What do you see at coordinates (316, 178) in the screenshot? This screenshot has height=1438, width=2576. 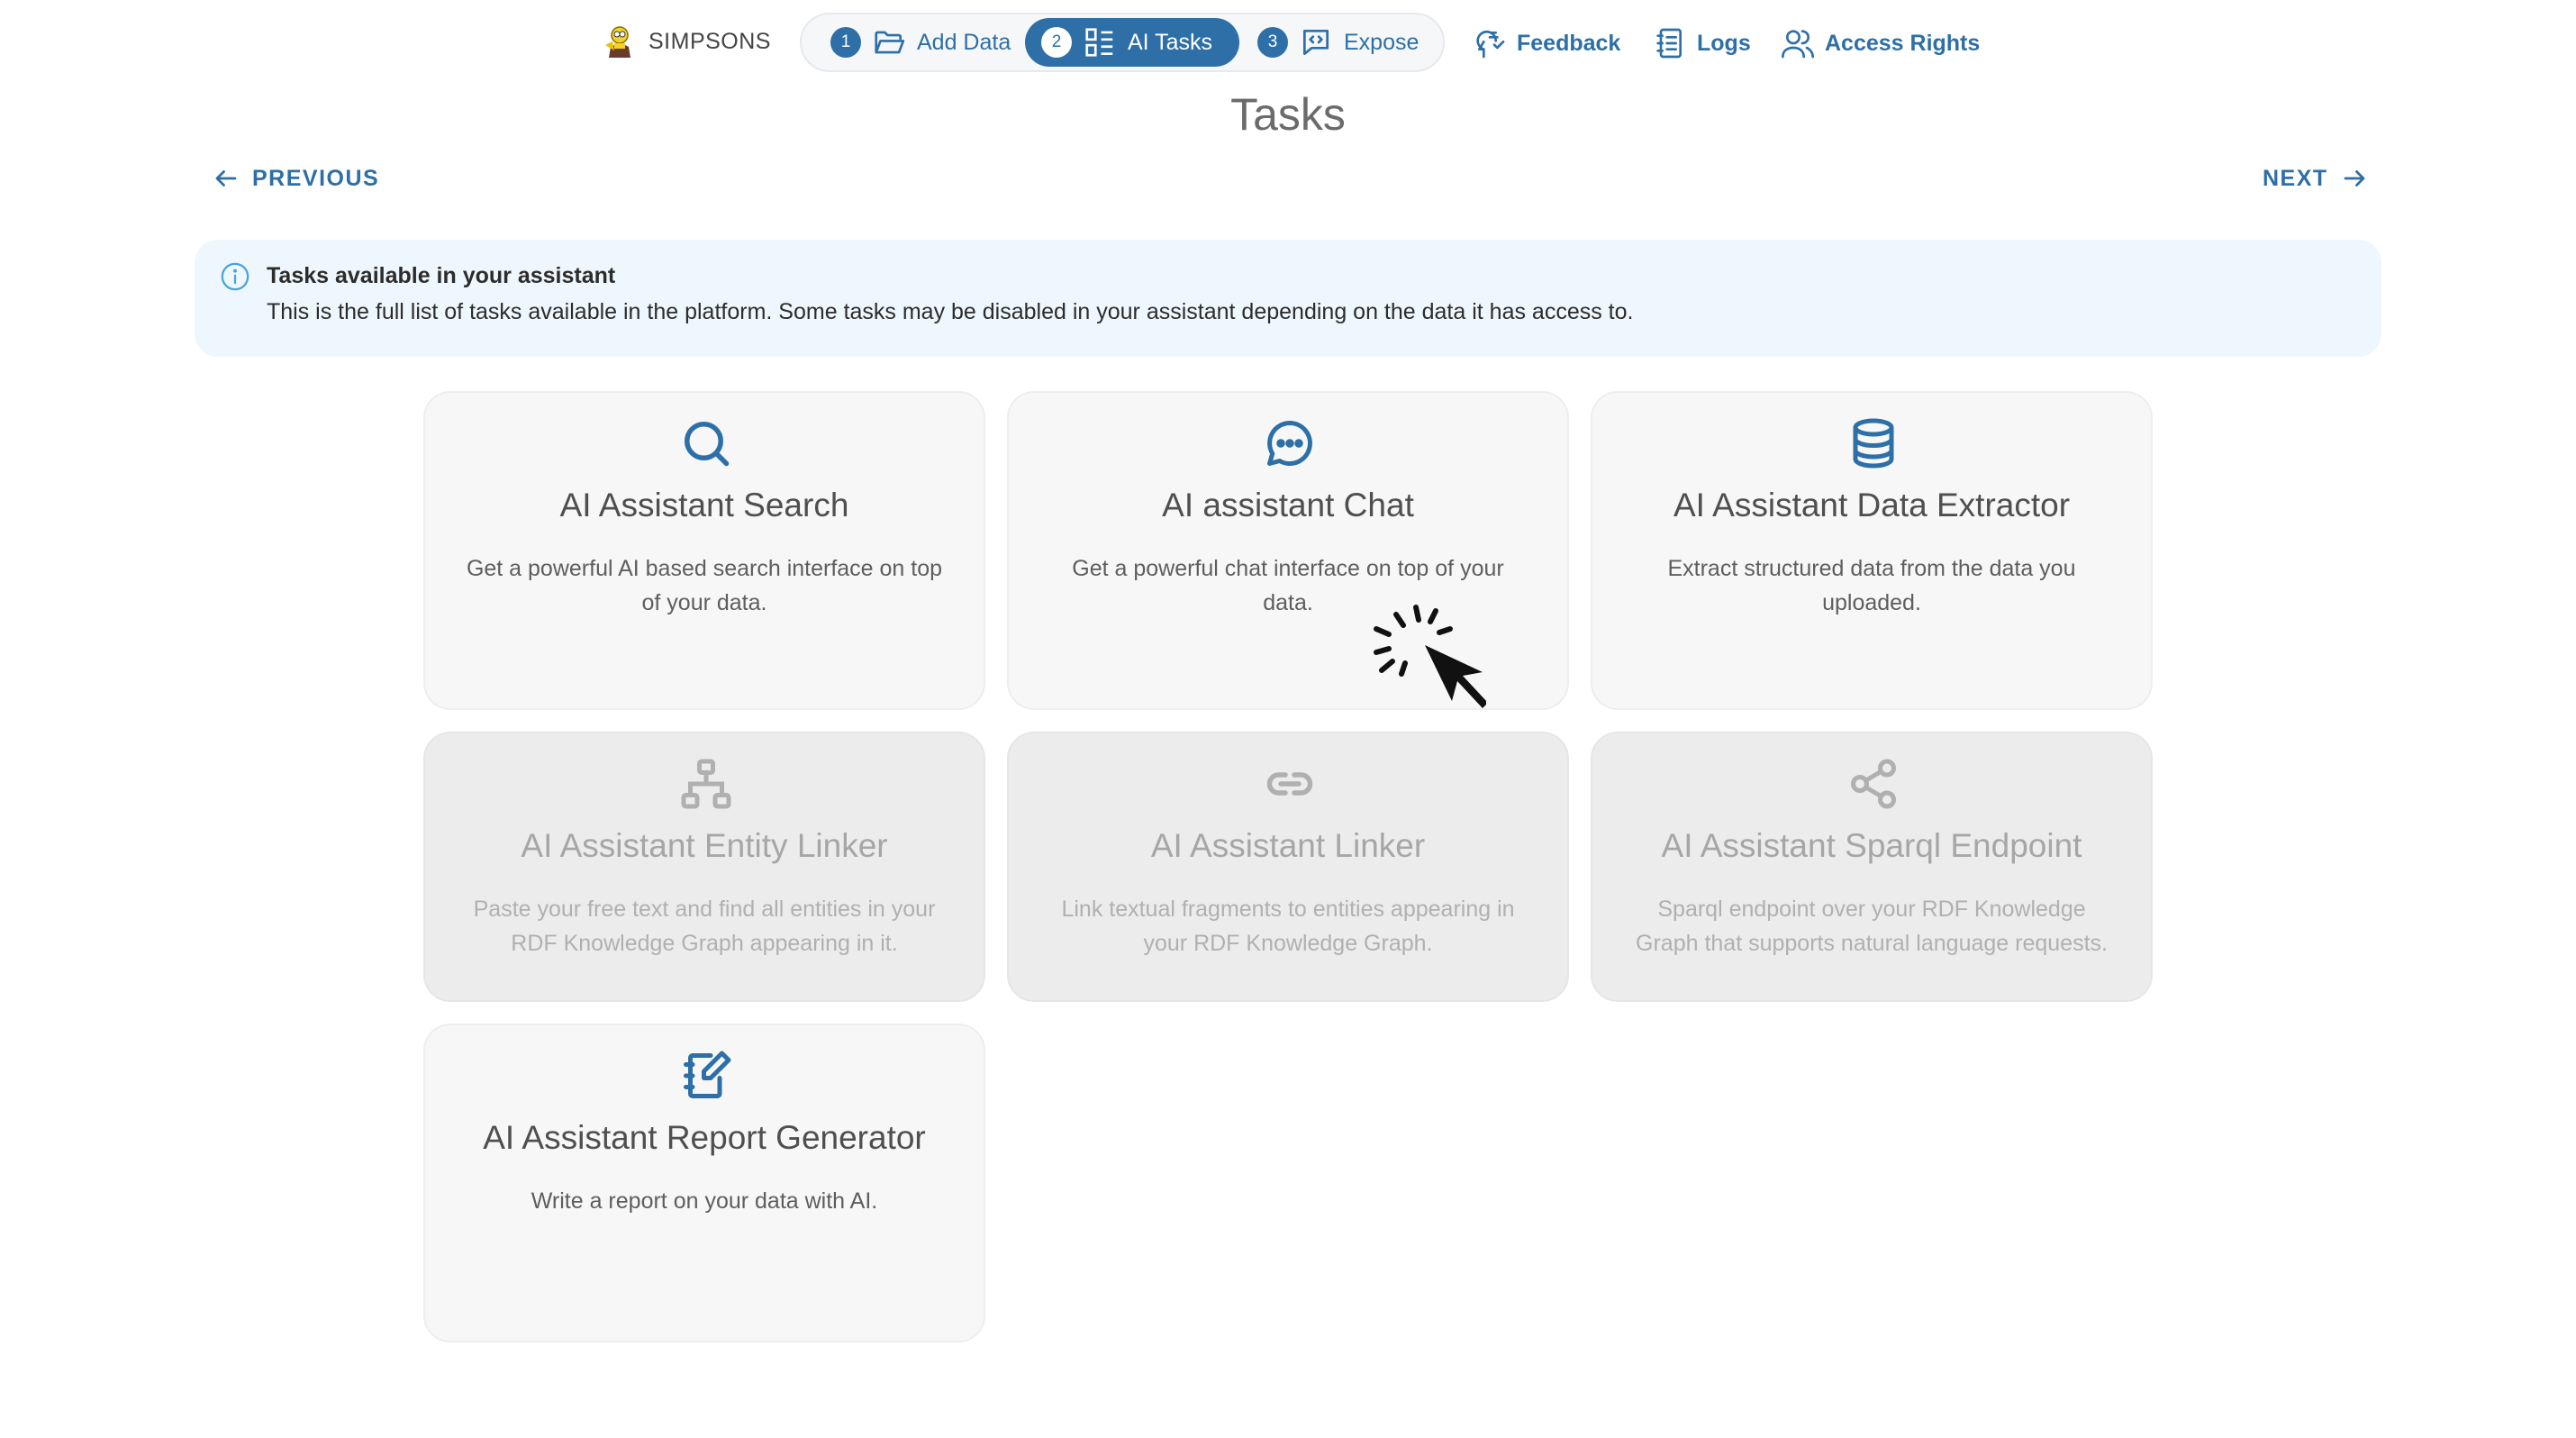 I see `previous-label: PREVIOUS` at bounding box center [316, 178].